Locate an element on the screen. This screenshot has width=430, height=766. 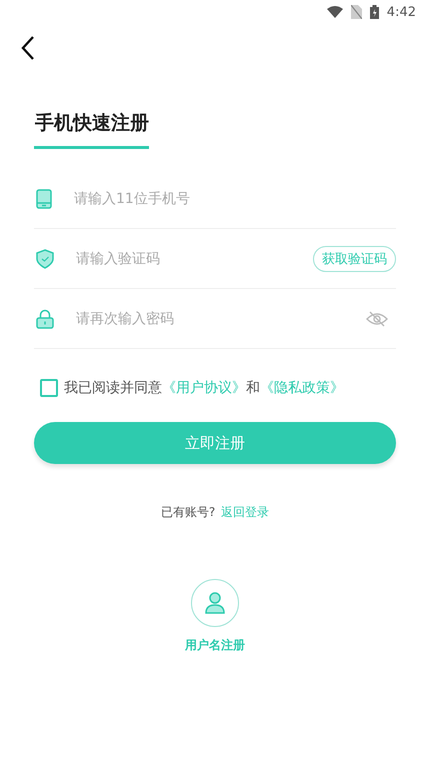
get-code-button: 获取验证码 is located at coordinates (354, 259).